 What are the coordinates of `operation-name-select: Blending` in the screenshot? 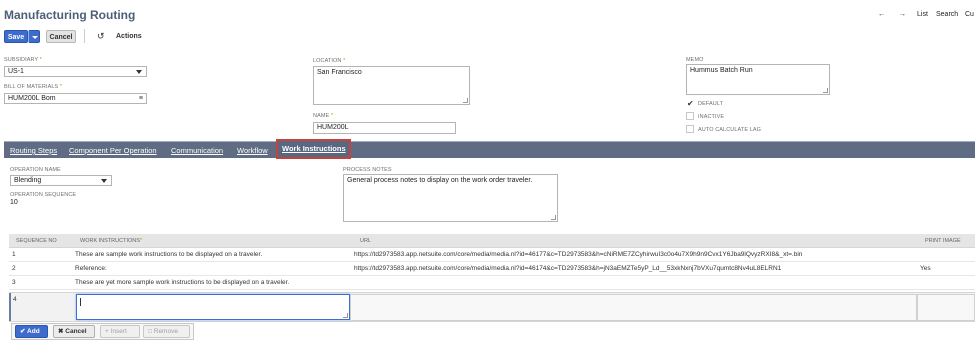 It's located at (61, 180).